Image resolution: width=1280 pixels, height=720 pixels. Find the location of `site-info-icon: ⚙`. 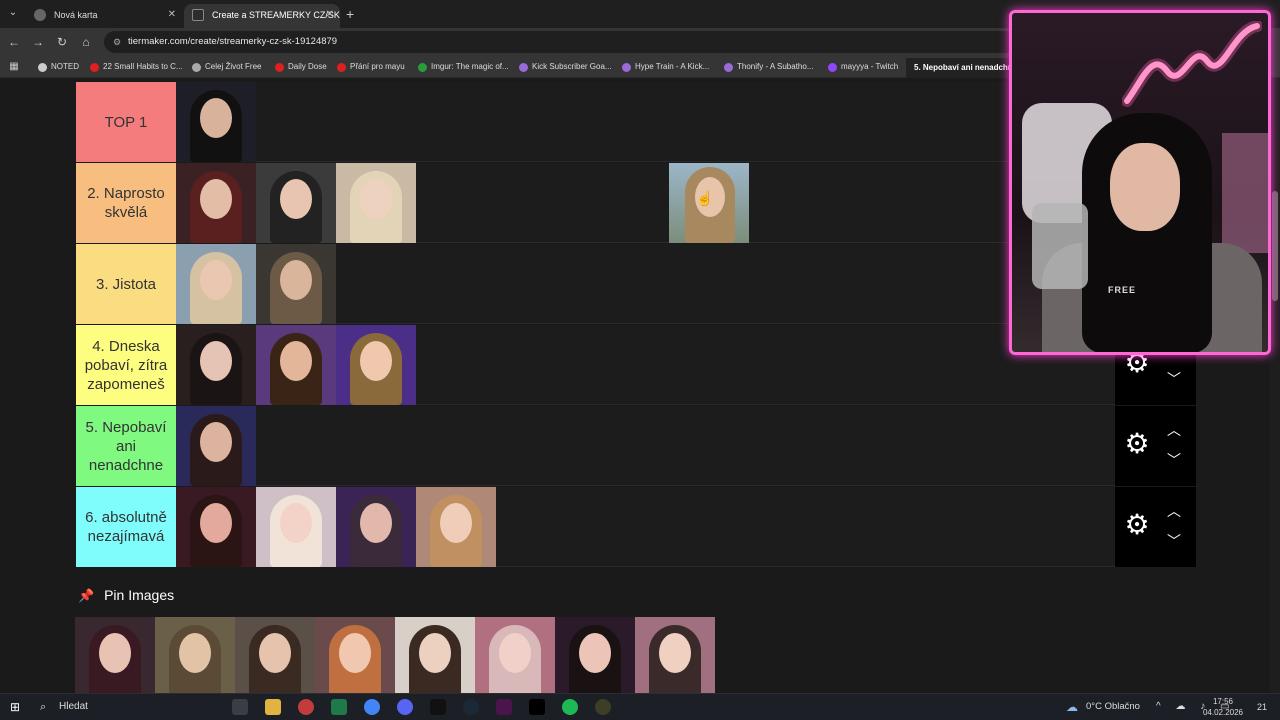

site-info-icon: ⚙ is located at coordinates (117, 42).